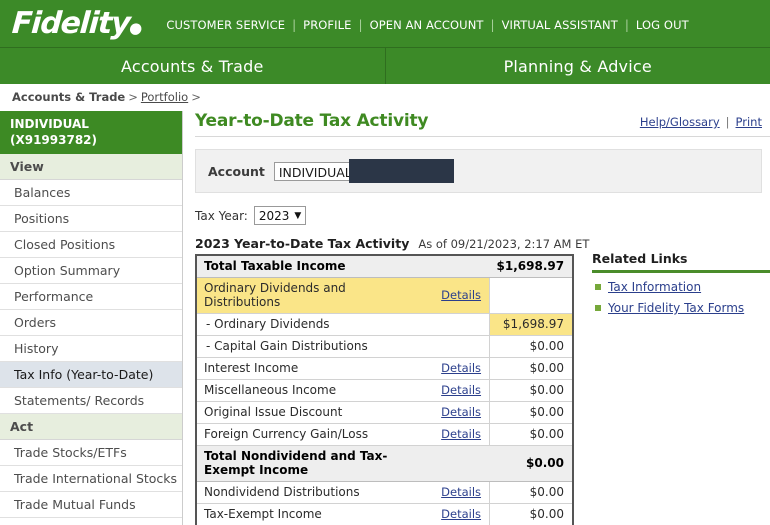  Describe the element at coordinates (680, 122) in the screenshot. I see `help-glossary-link: Help/Glossary` at that location.